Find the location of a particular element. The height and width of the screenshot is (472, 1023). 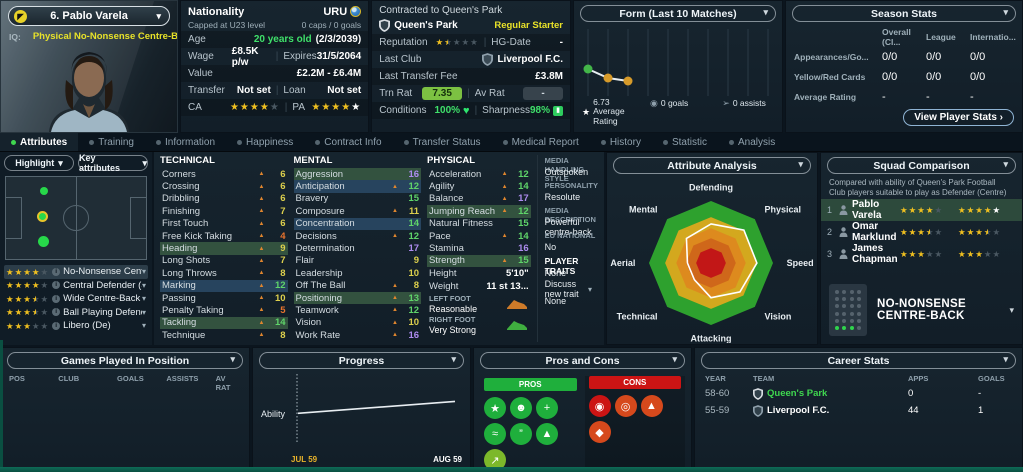

role-suitability-item: ★★★★★iCentral Defender (St)▾ is located at coordinates (76, 286).